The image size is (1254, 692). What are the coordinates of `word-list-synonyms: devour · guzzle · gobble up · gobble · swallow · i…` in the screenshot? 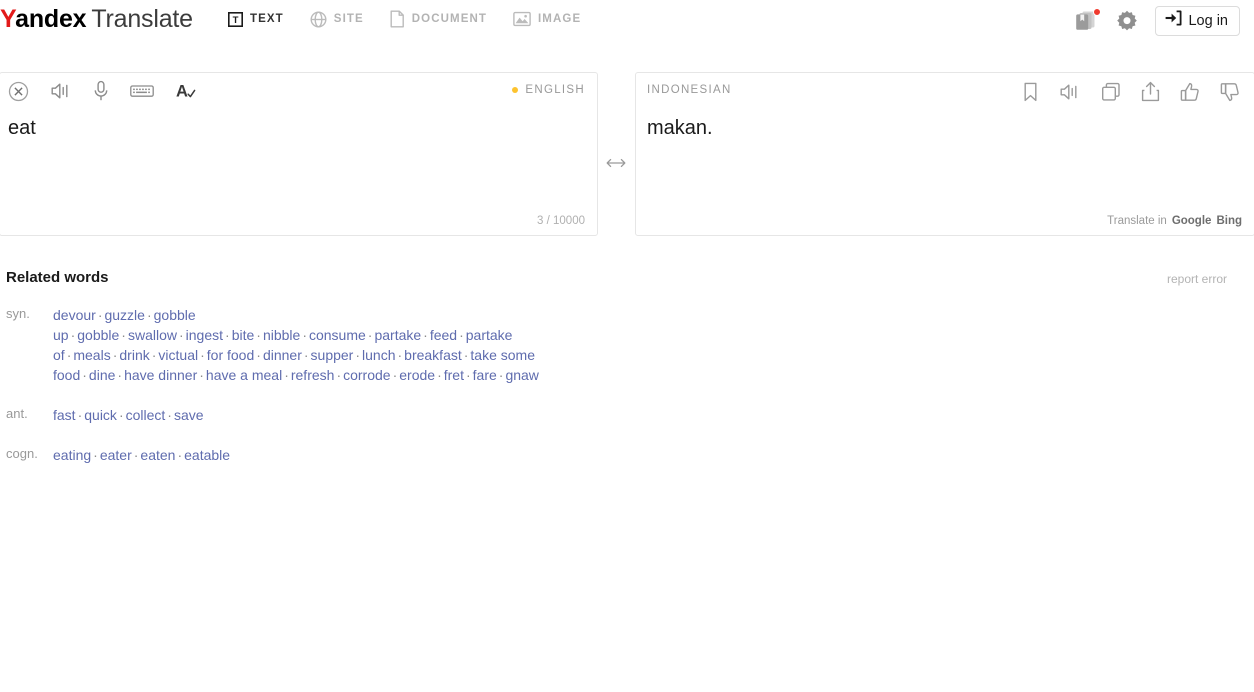 It's located at (325, 345).